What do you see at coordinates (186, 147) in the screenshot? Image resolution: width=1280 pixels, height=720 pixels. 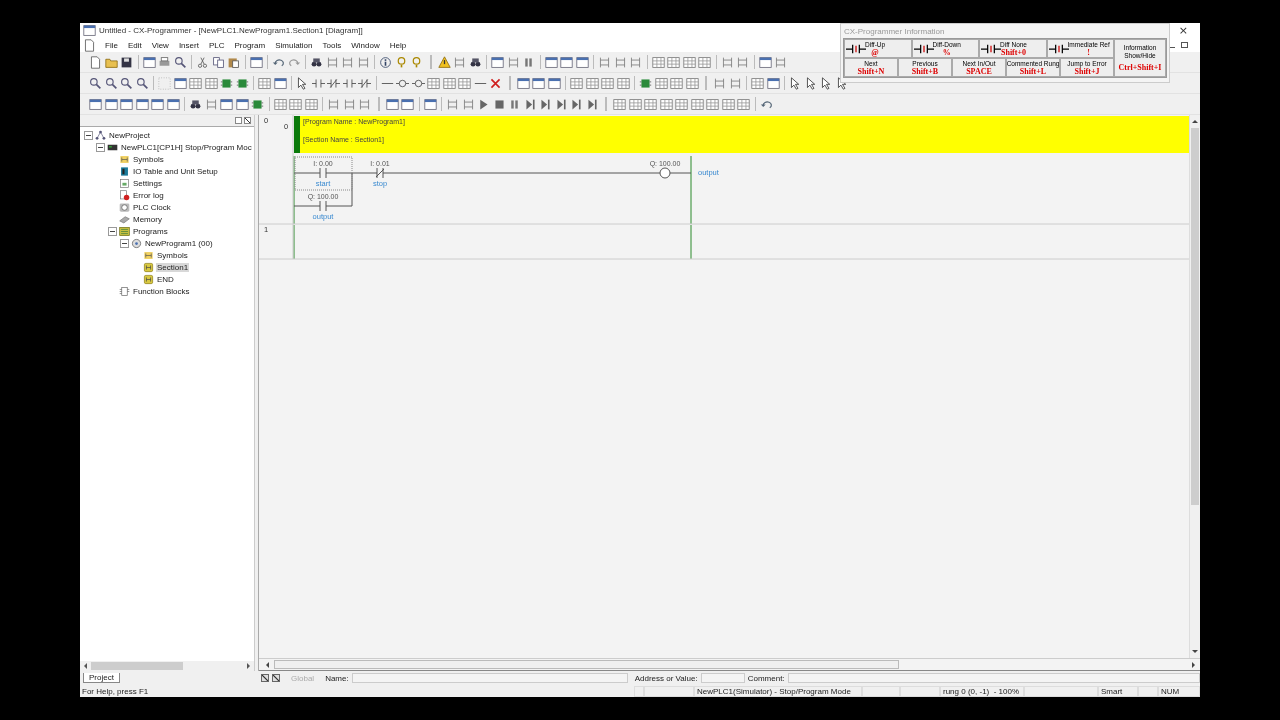 I see `tree-item: NewPLC1[CP1H] Stop/Program Moc` at bounding box center [186, 147].